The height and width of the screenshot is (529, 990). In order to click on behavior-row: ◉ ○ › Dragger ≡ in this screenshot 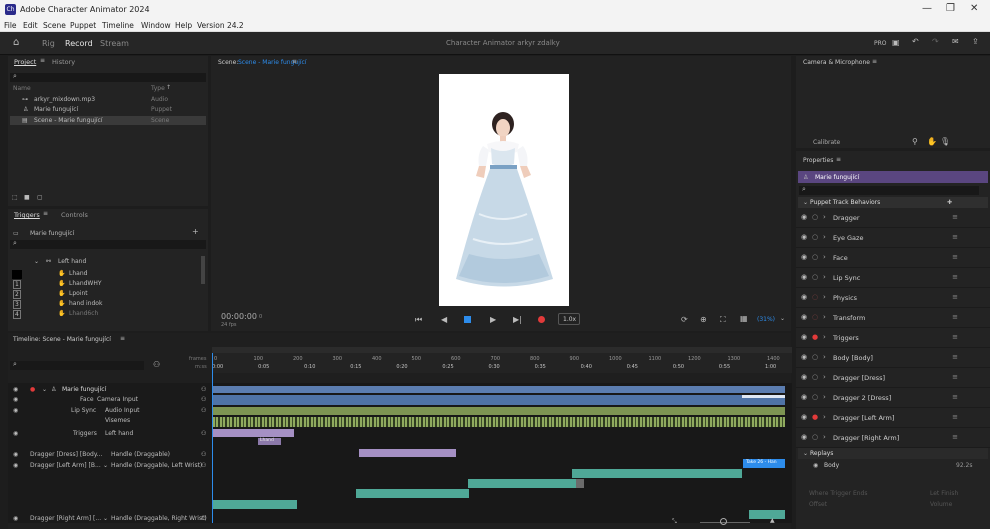, I will do `click(893, 218)`.